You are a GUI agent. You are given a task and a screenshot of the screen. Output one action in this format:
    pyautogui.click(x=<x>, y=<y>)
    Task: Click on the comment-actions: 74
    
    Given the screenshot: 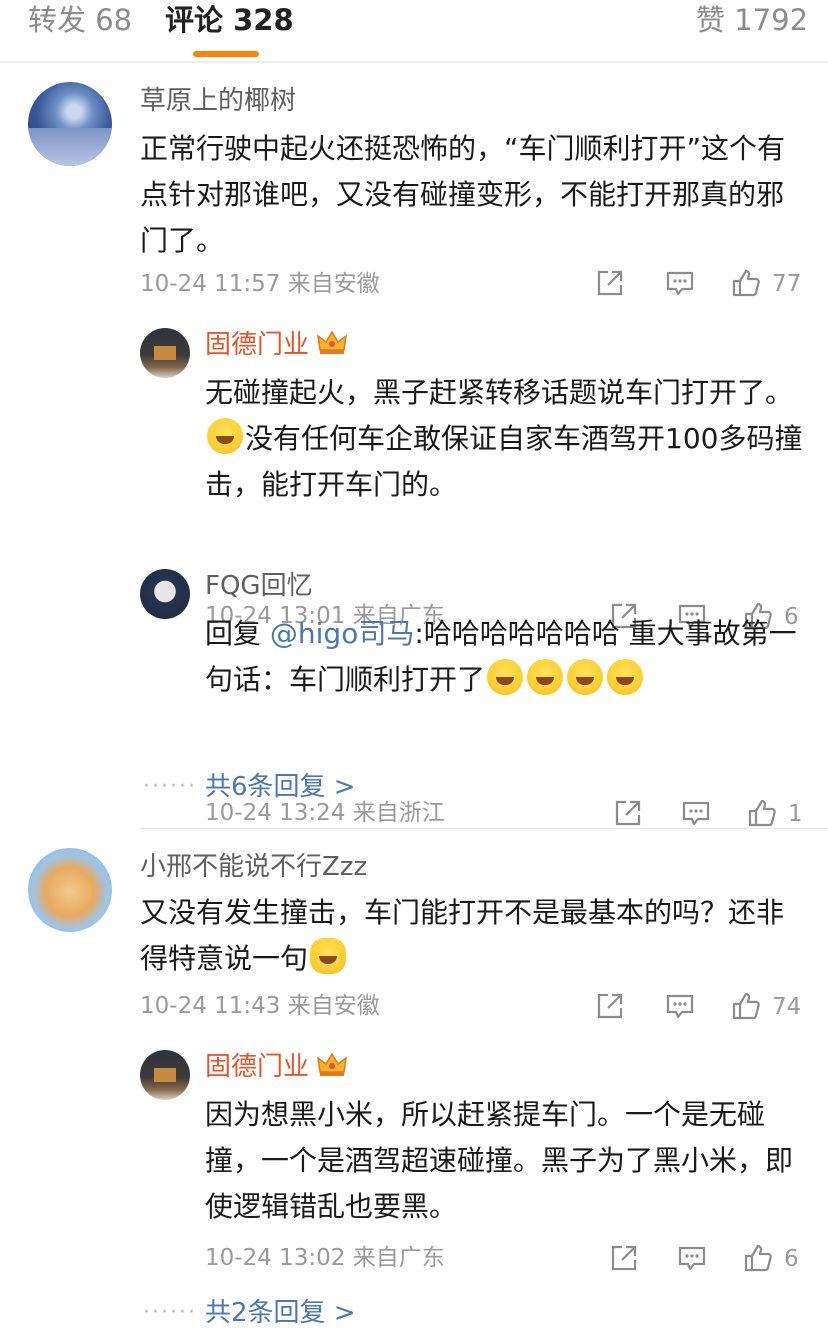 What is the action you would take?
    pyautogui.click(x=699, y=1007)
    